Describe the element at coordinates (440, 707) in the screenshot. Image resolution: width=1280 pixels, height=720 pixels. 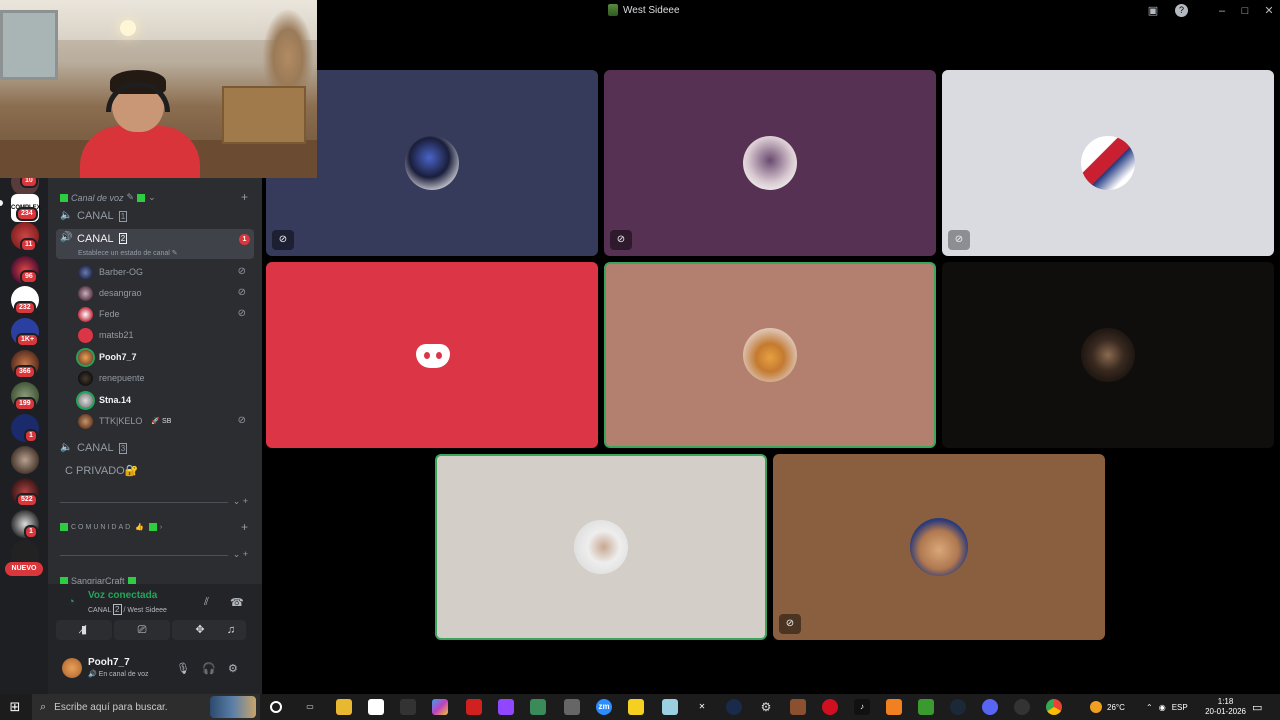
I see `copilot-icon` at that location.